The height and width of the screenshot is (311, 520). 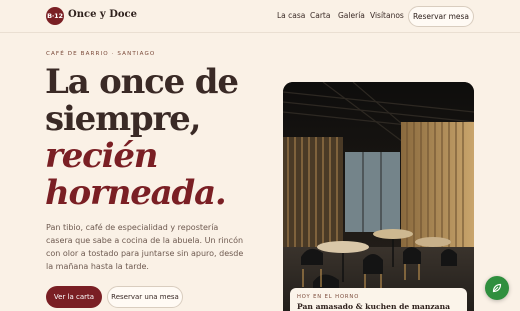 I want to click on headline-accent-2: horneada., so click(x=136, y=193).